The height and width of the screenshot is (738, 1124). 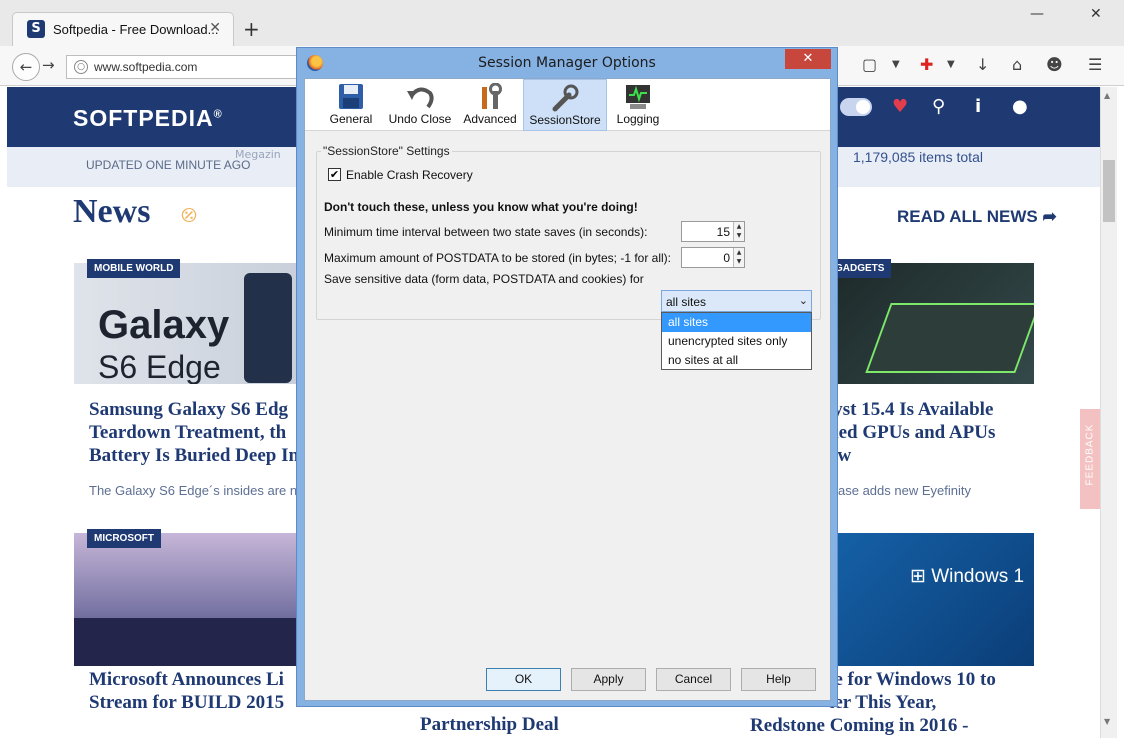 What do you see at coordinates (951, 64) in the screenshot?
I see `chevron-down-icon-2: ▼` at bounding box center [951, 64].